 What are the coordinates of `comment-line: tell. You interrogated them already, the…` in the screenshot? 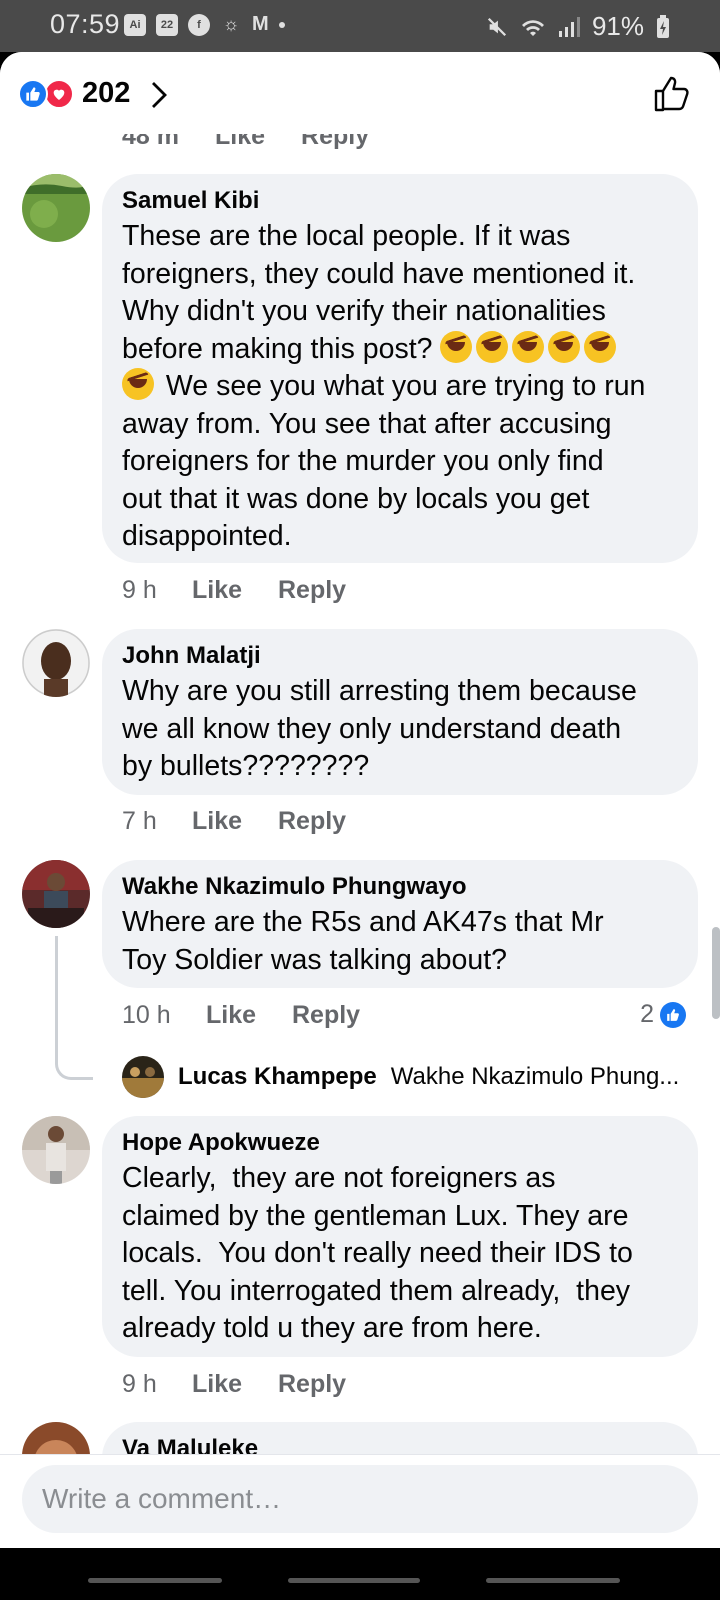 It's located at (376, 1290).